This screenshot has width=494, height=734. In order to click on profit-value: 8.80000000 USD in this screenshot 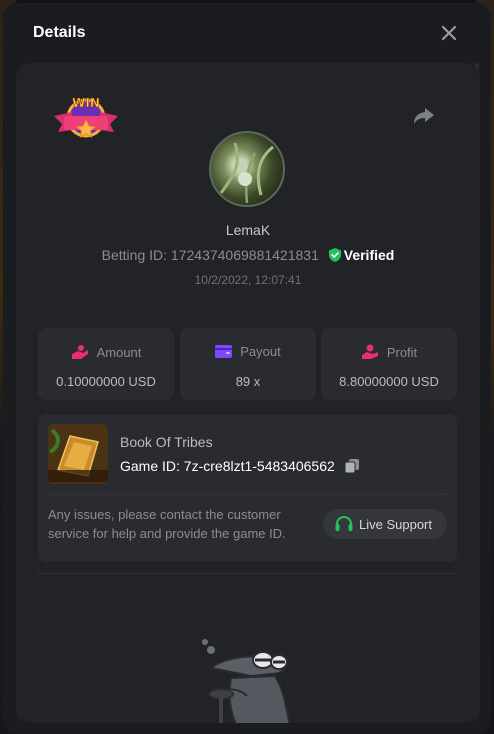, I will do `click(389, 381)`.